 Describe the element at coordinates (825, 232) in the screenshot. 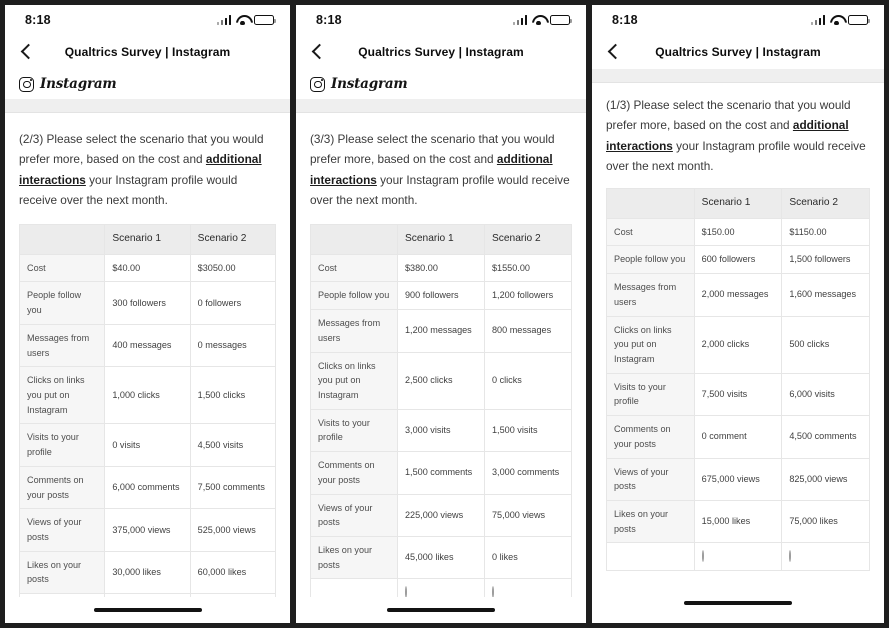

I see `scenario-2-value: $1150.00` at that location.